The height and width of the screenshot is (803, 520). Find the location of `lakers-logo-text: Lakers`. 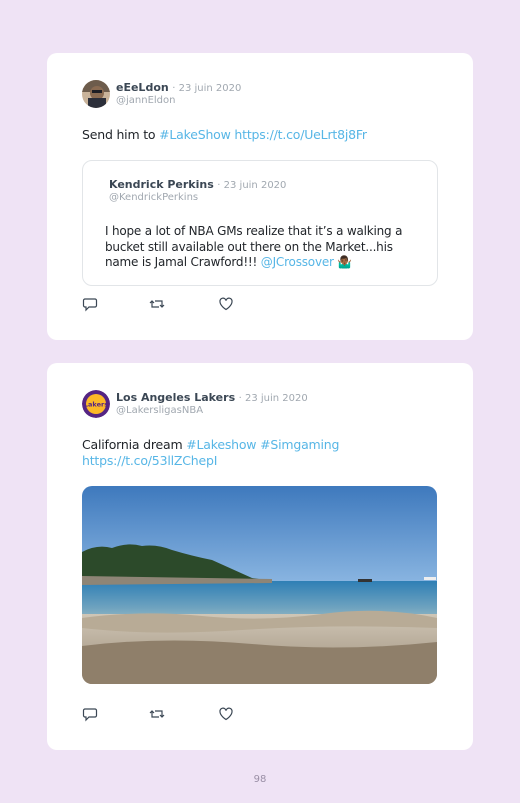

lakers-logo-text: Lakers is located at coordinates (96, 405).